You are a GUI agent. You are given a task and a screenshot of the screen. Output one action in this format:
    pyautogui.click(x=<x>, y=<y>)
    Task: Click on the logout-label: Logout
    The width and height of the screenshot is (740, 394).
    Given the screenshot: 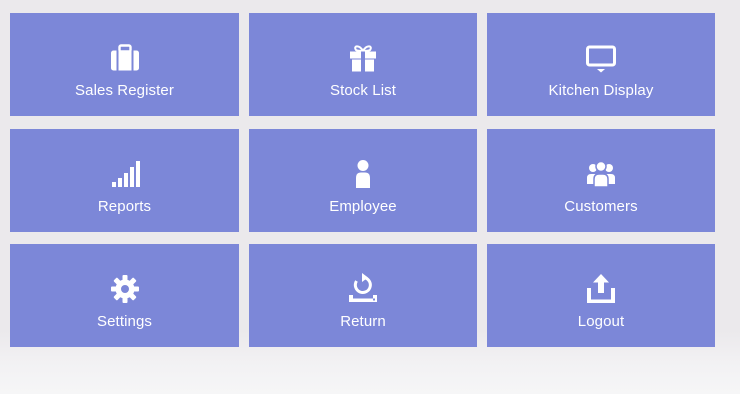 What is the action you would take?
    pyautogui.click(x=601, y=321)
    